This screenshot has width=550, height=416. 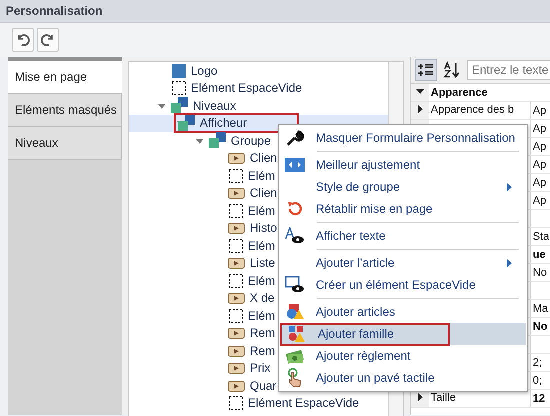 I want to click on property-value: 2;, so click(x=537, y=362).